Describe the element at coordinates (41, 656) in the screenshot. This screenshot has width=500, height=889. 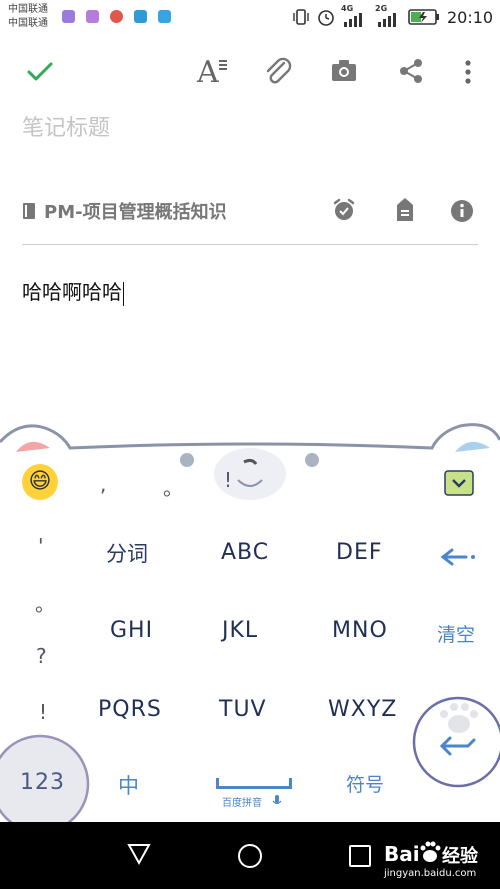
I see `punc-question: ?` at that location.